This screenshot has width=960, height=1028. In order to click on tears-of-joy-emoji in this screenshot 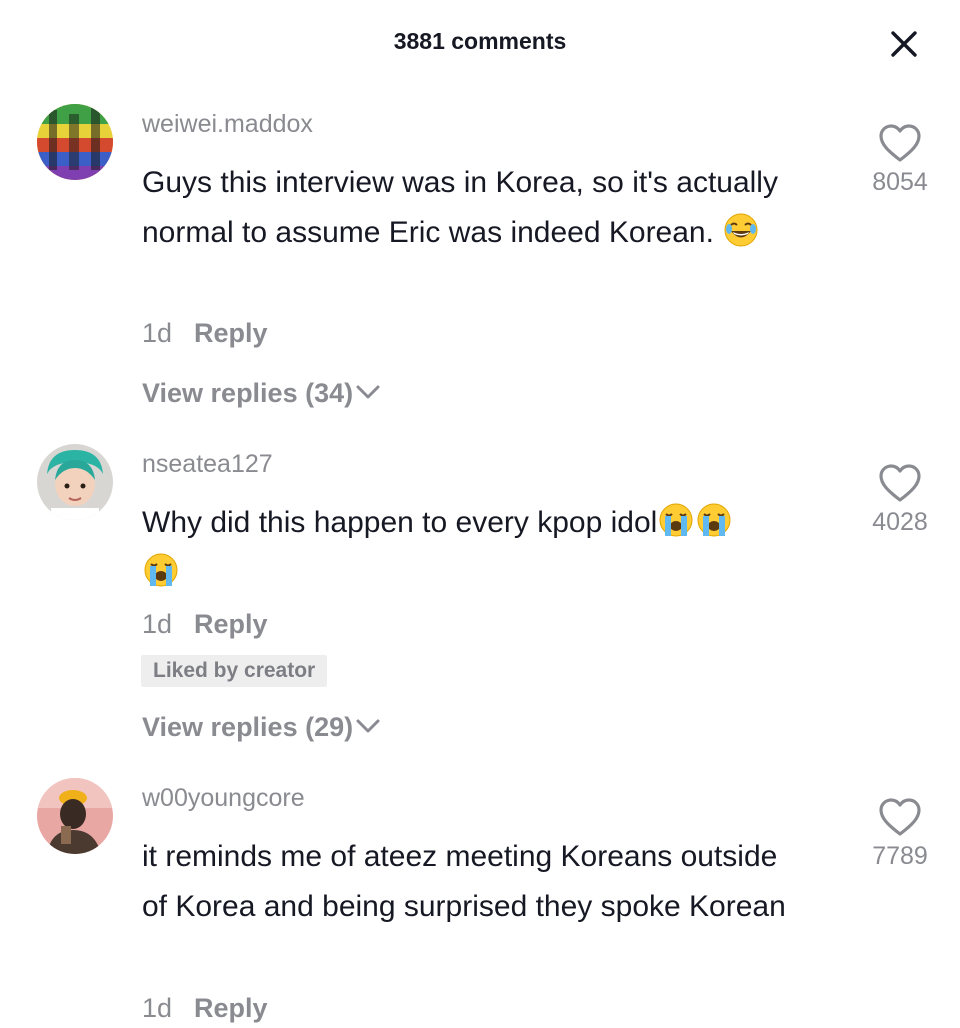, I will do `click(741, 230)`.